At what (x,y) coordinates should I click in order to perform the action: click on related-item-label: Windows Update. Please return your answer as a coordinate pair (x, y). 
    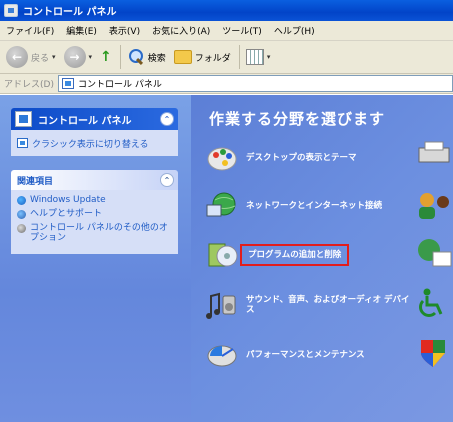
    Looking at the image, I should click on (68, 200).